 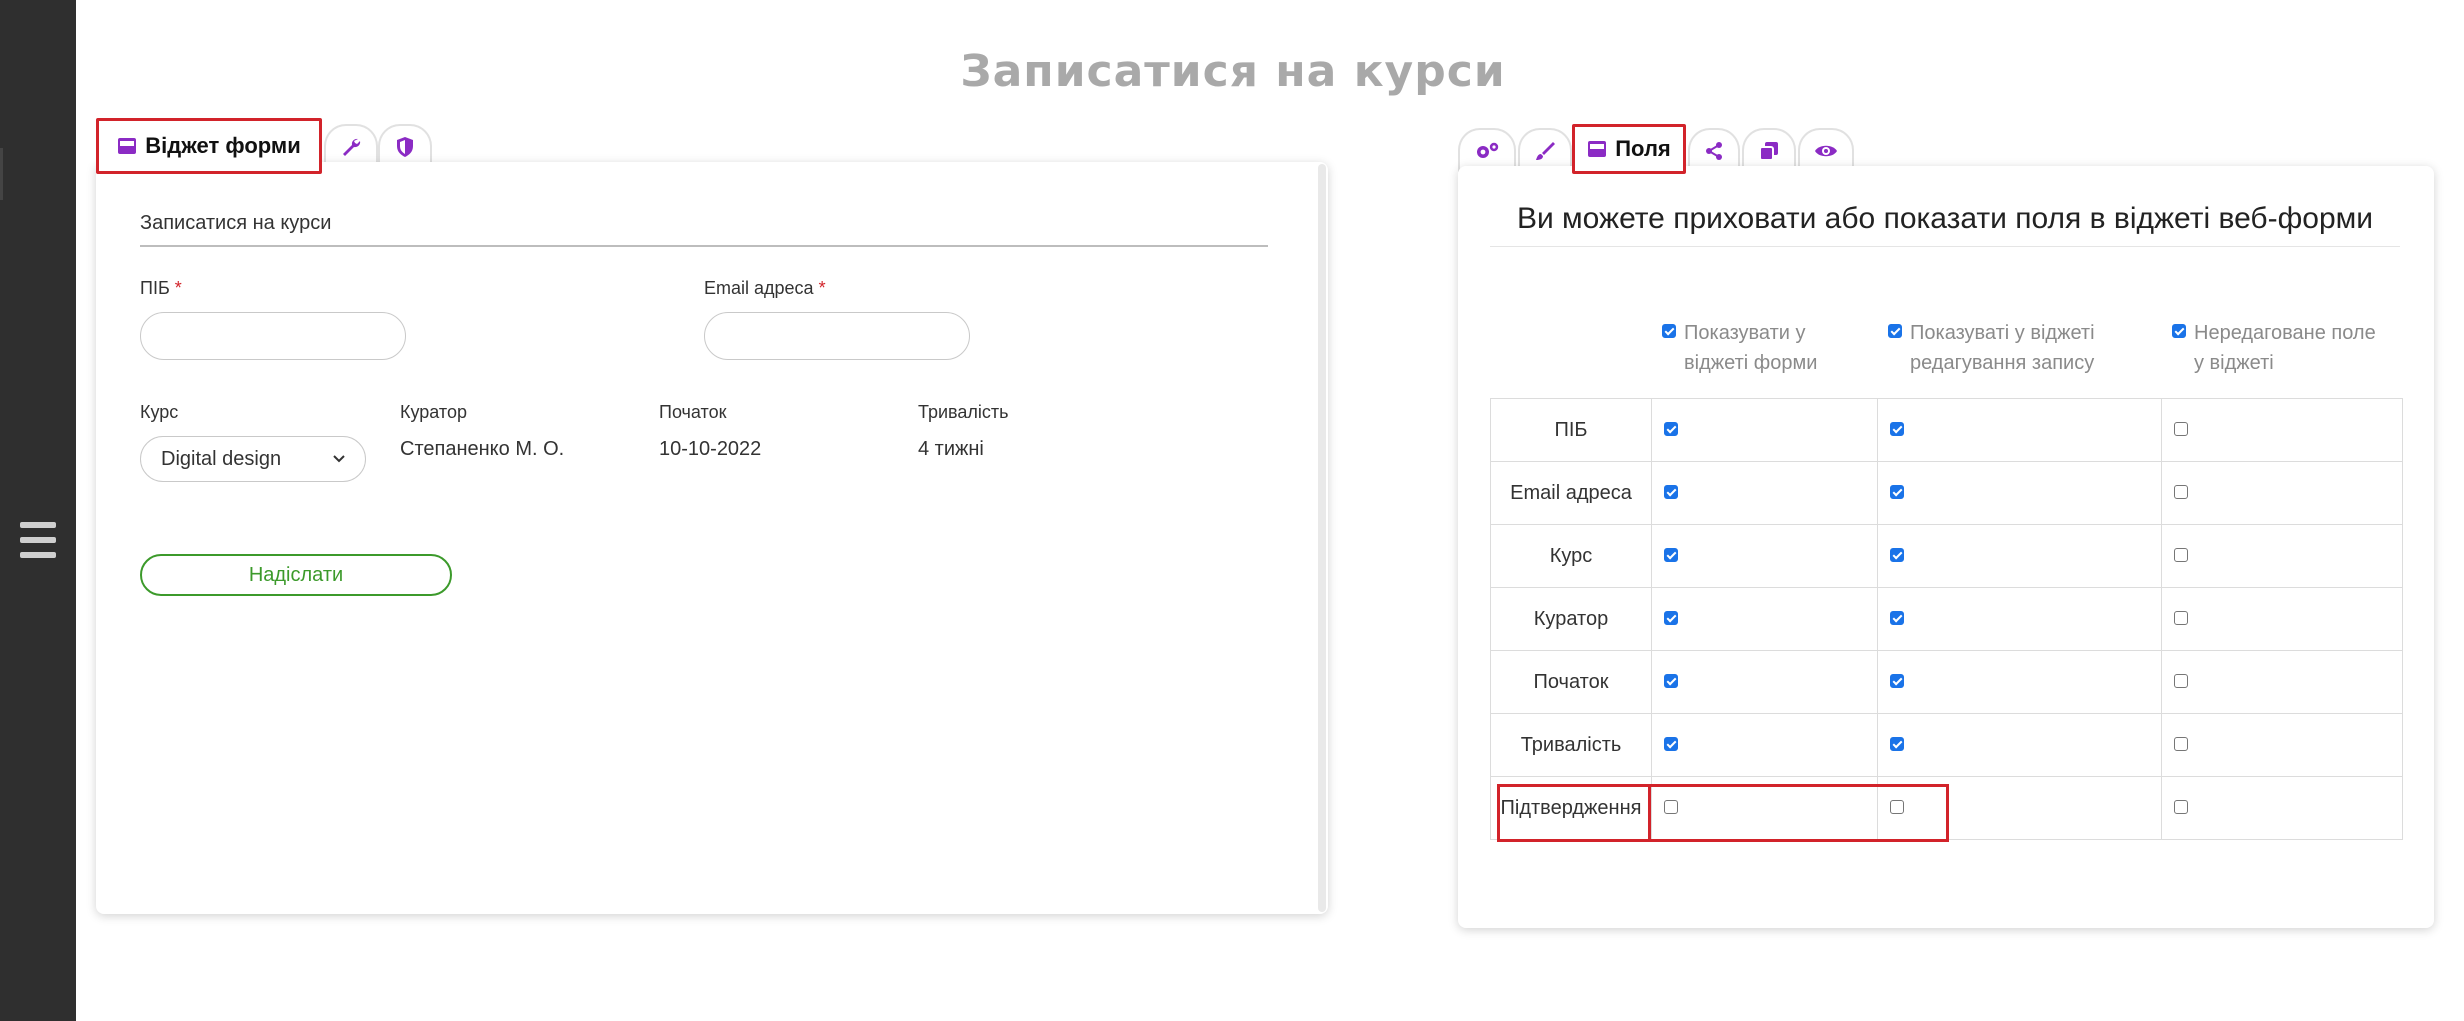 What do you see at coordinates (1669, 331) in the screenshot?
I see `select-all-show-form-checkbox` at bounding box center [1669, 331].